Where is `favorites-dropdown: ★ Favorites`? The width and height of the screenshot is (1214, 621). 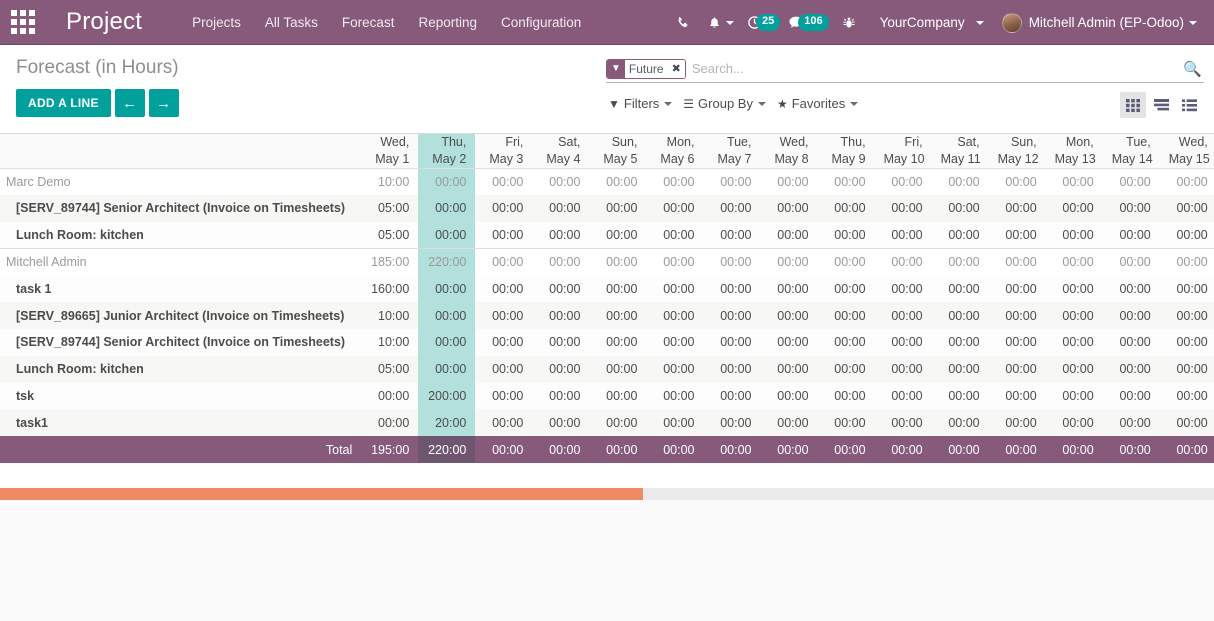
favorites-dropdown: ★ Favorites is located at coordinates (821, 103).